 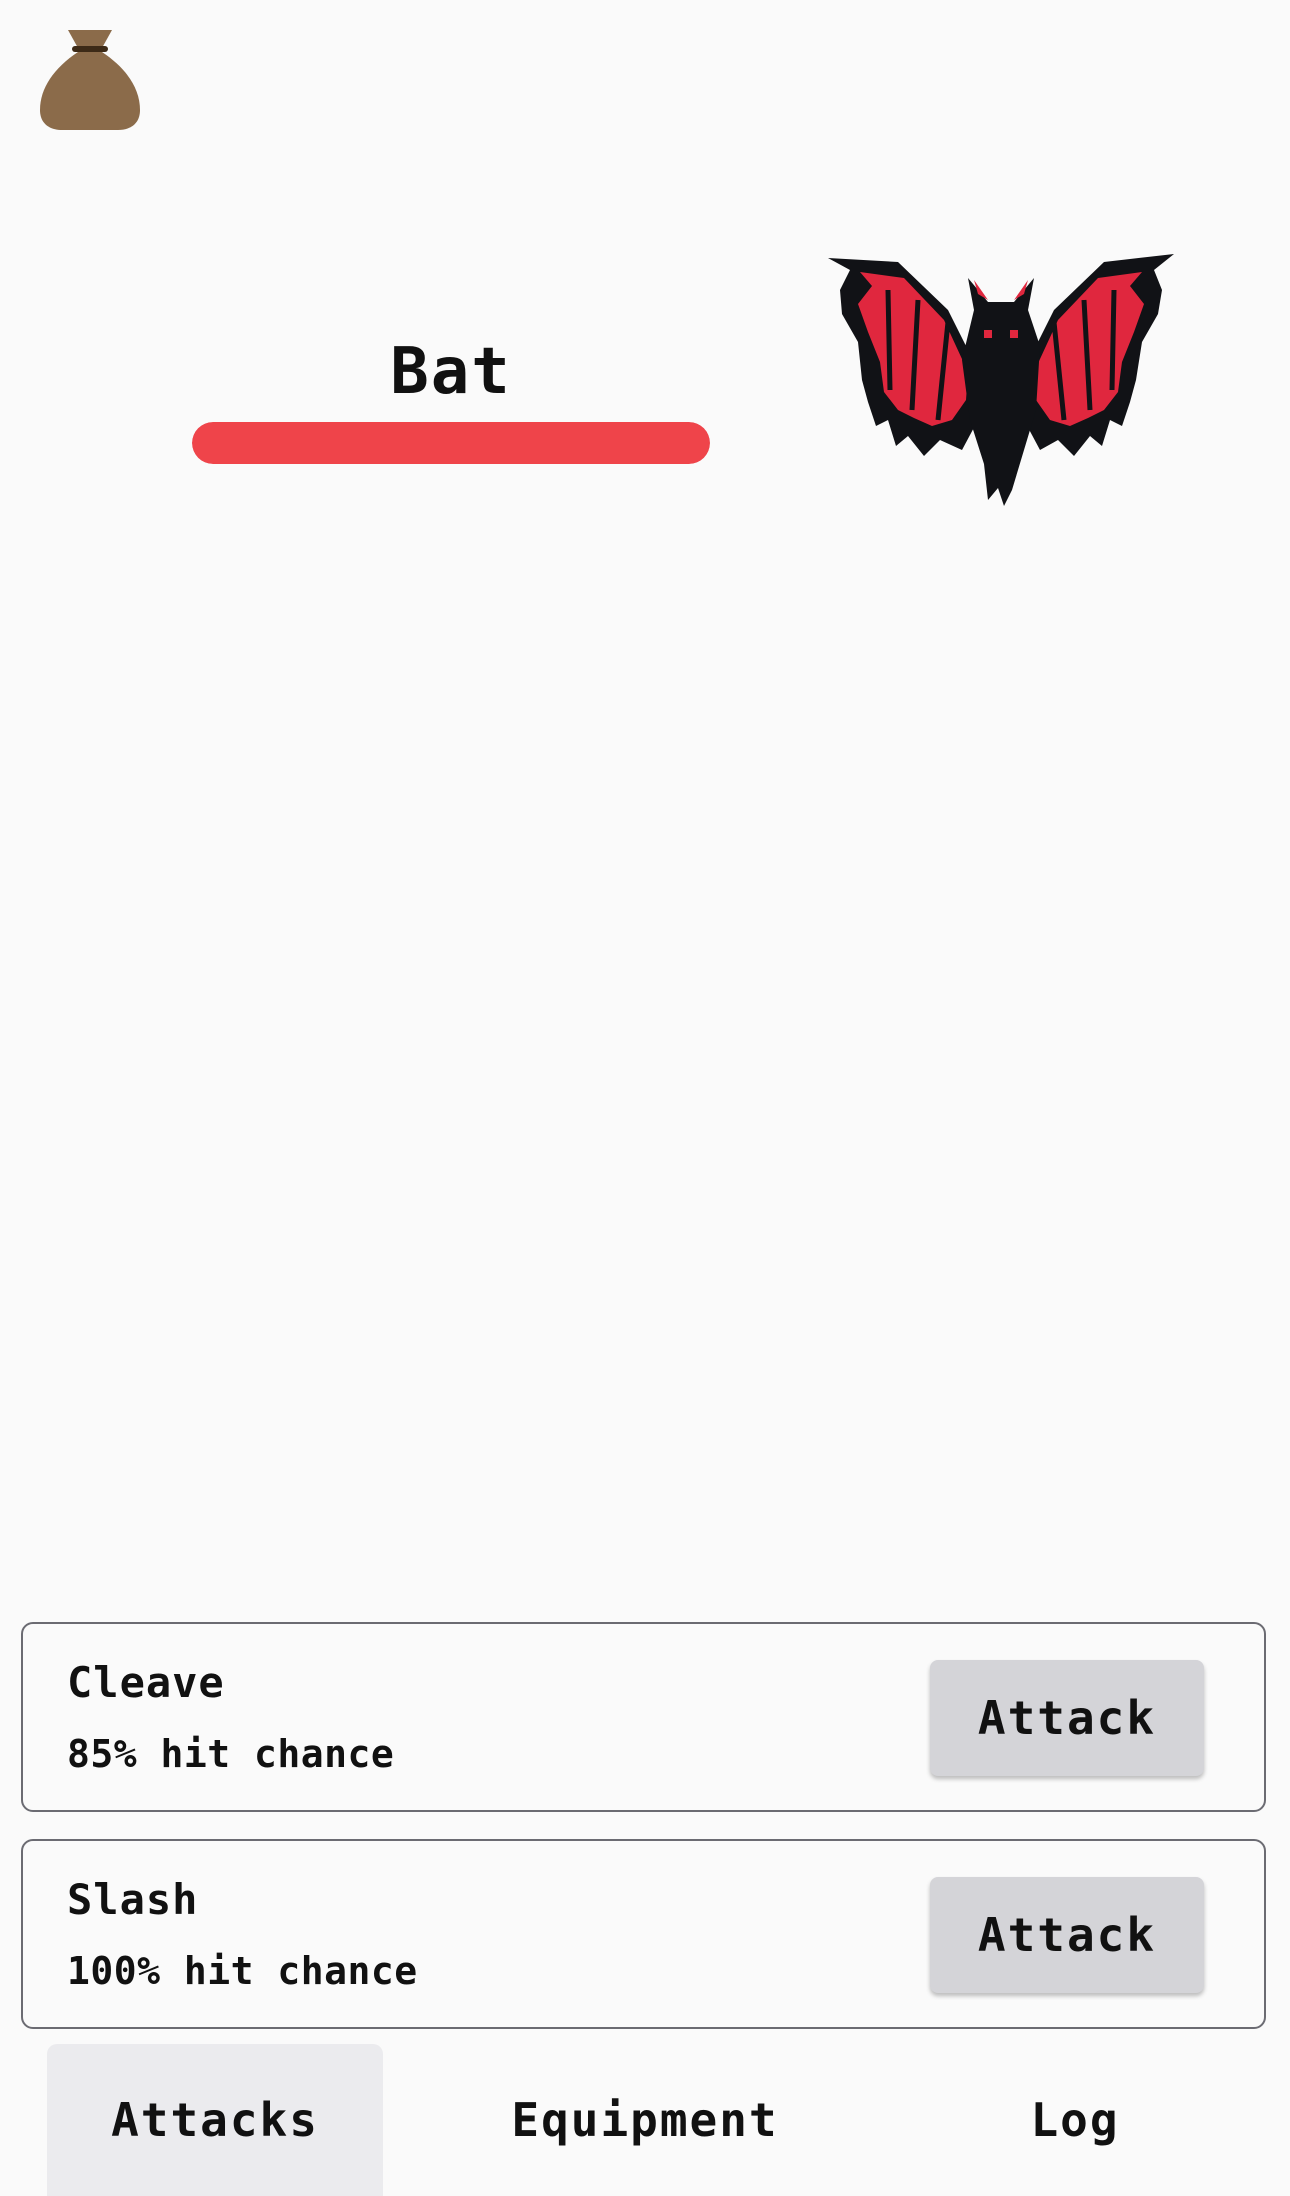 I want to click on attack-name: Slash, so click(x=133, y=1899).